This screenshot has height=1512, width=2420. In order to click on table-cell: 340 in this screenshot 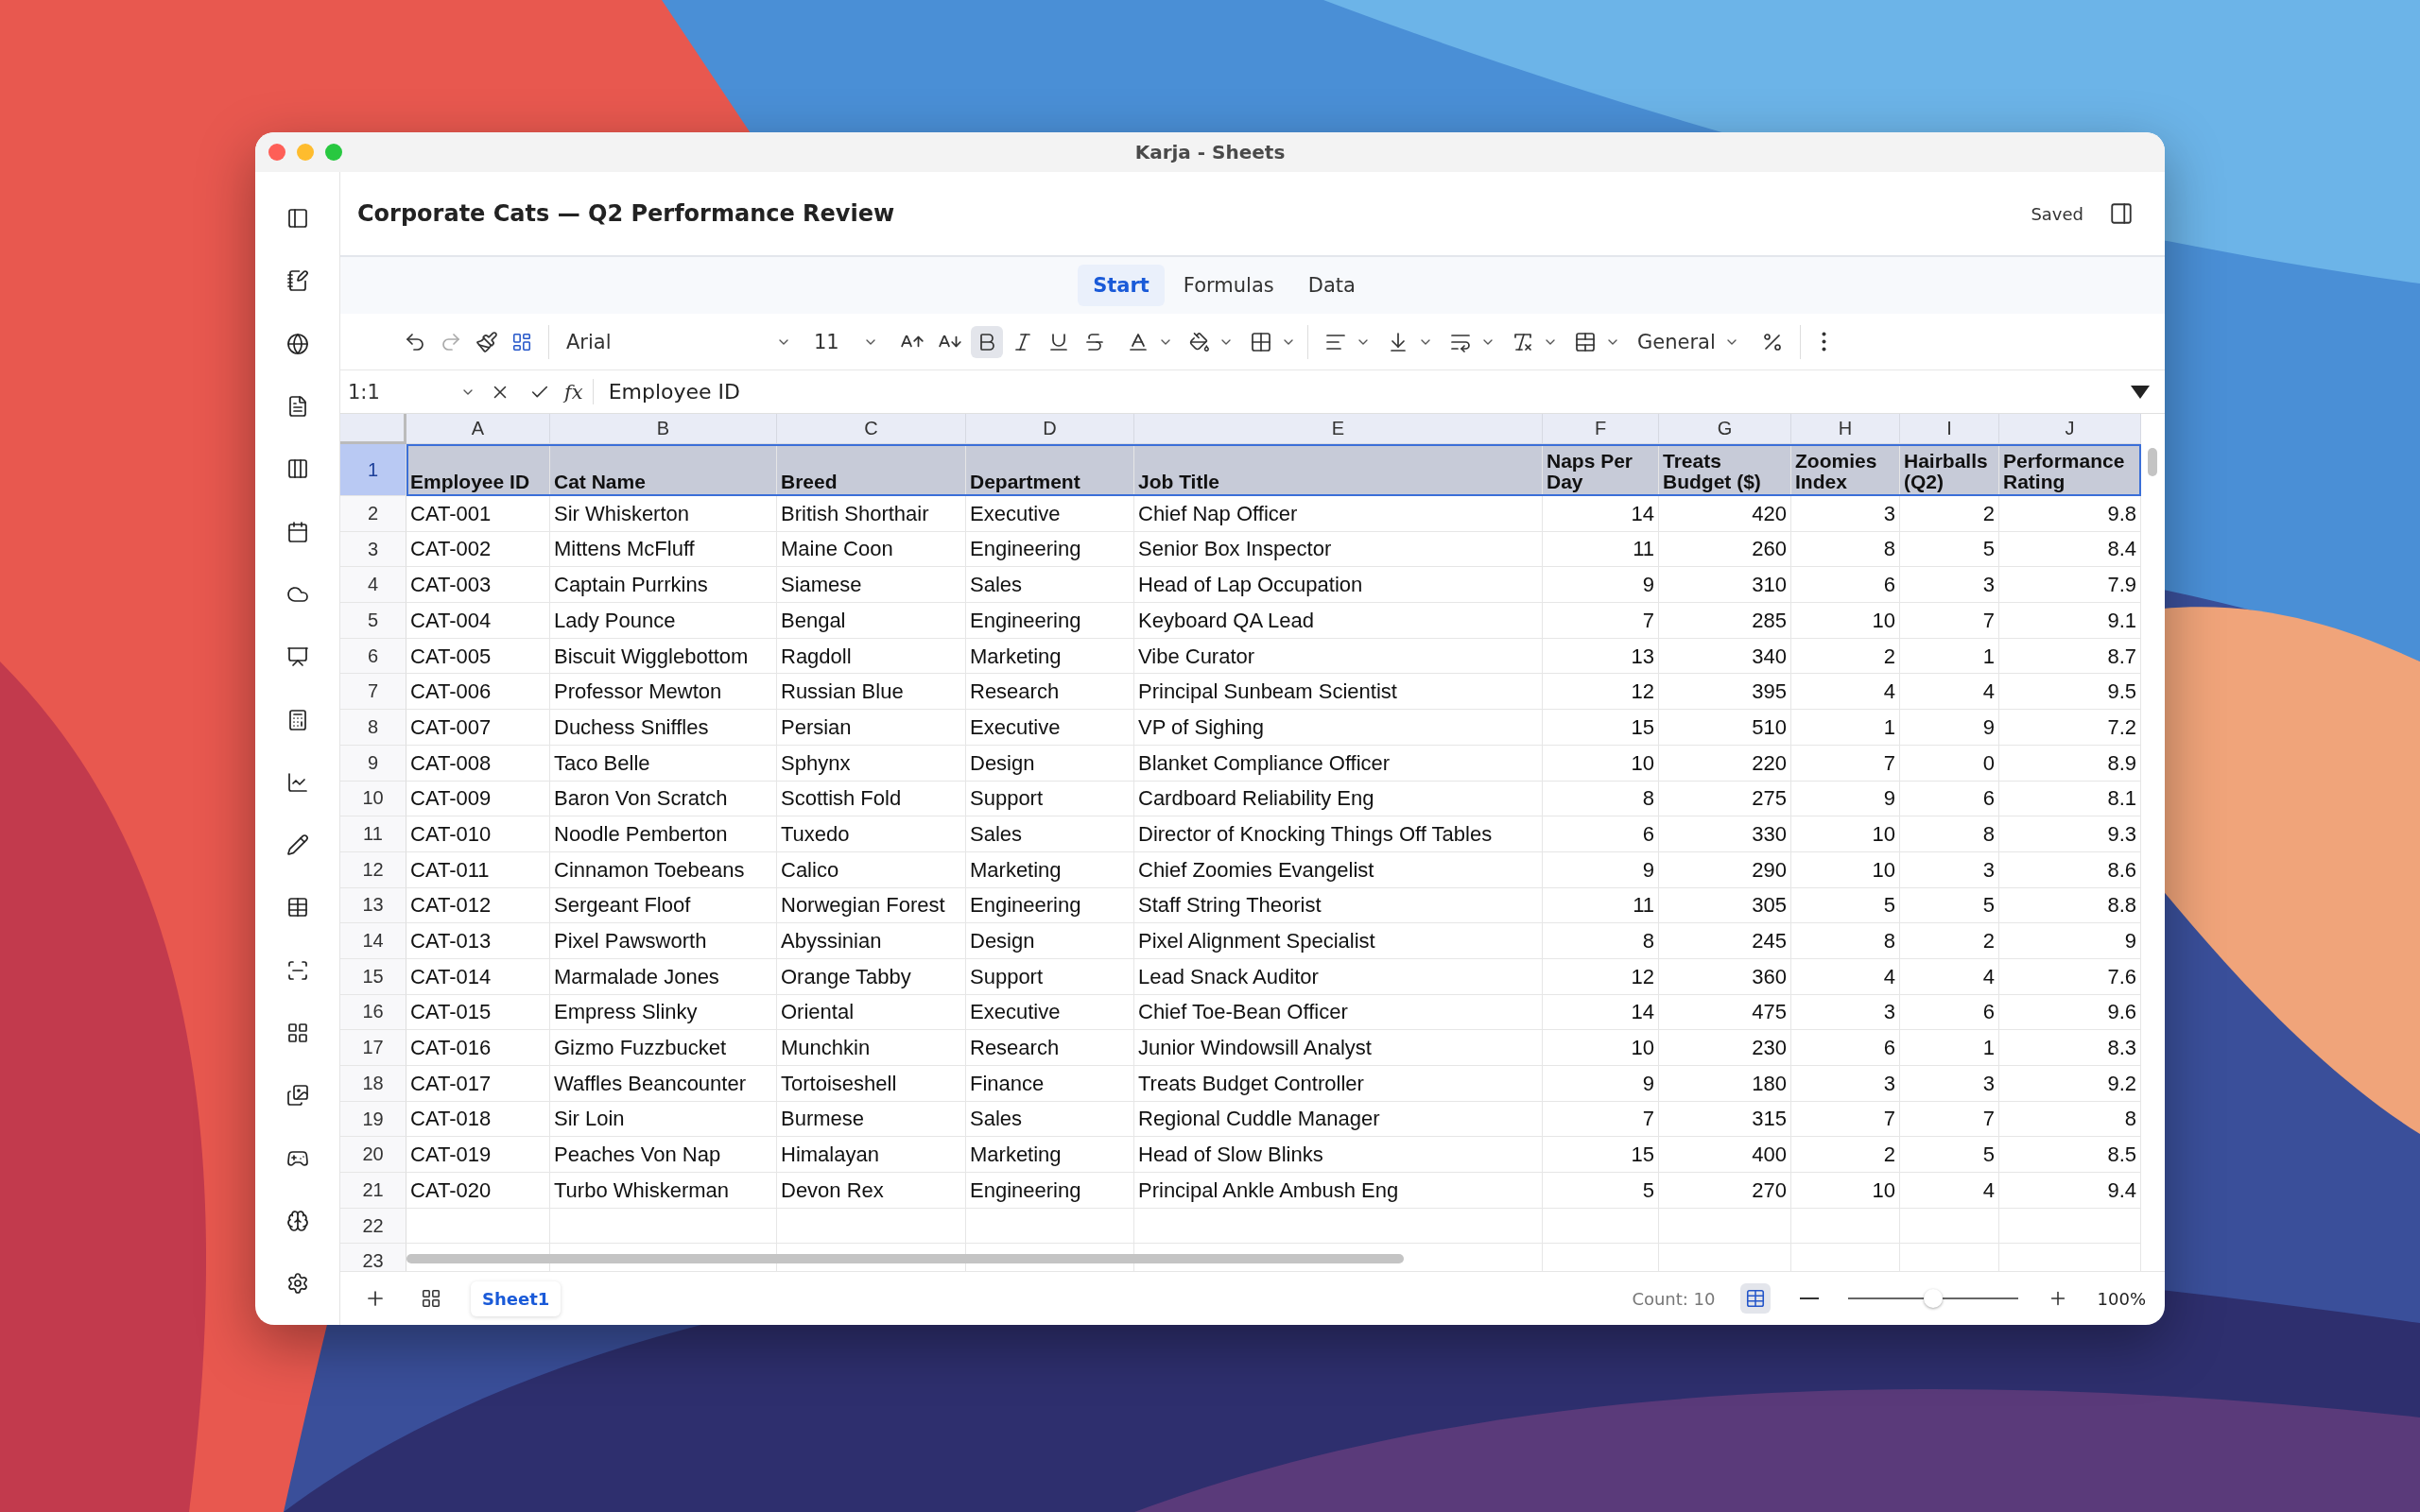, I will do `click(1725, 656)`.